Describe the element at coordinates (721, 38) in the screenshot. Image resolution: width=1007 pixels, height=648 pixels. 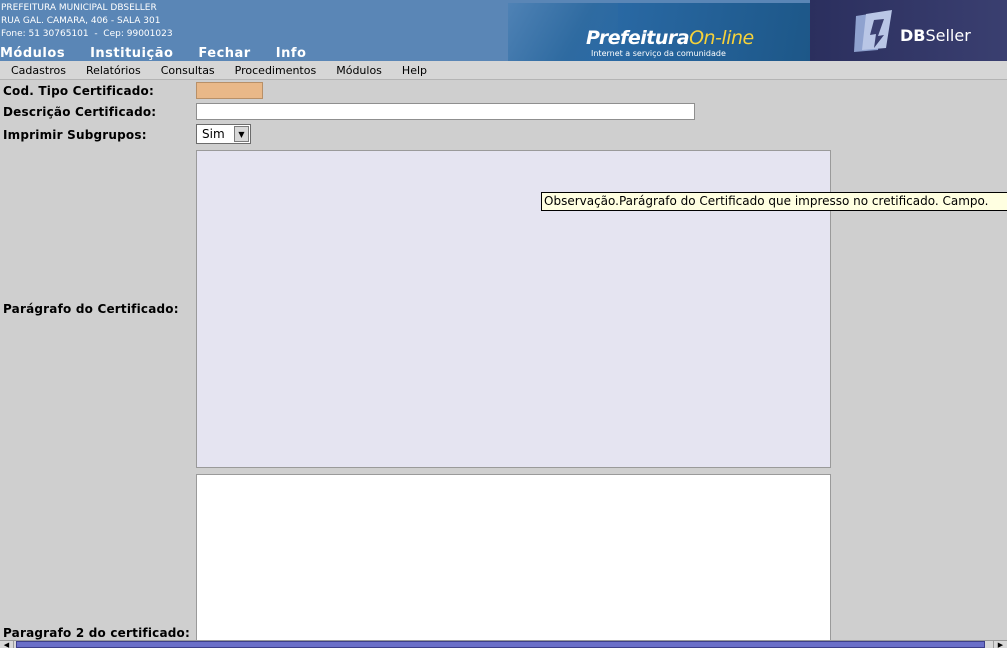
I see `banner-brand-accent: On-line` at that location.